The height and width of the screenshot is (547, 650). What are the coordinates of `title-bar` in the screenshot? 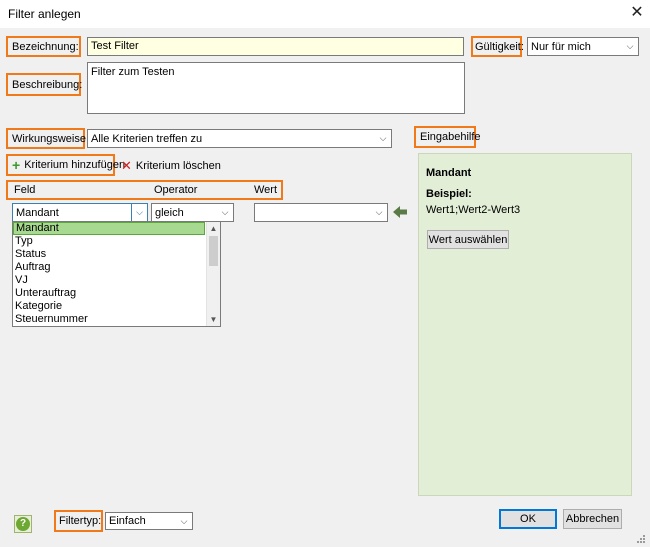 It's located at (325, 14).